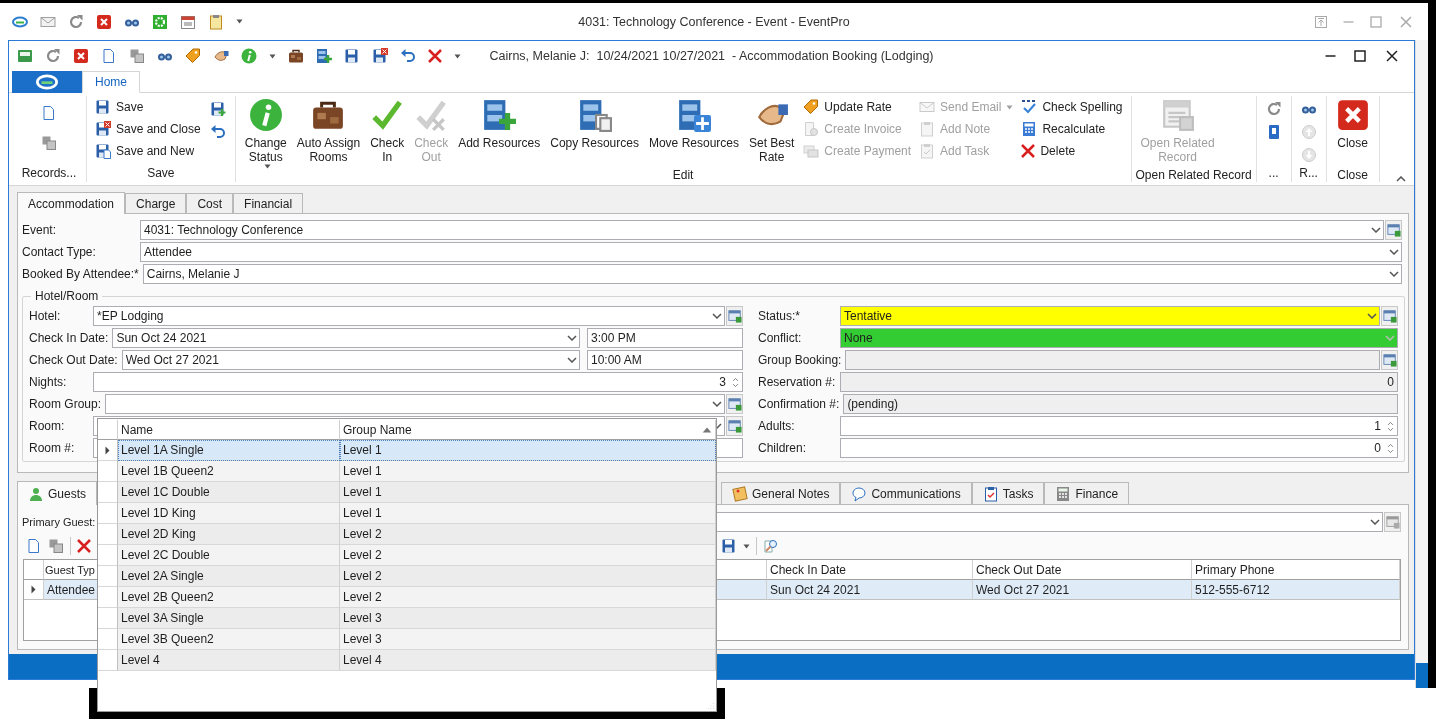 Image resolution: width=1436 pixels, height=719 pixels. I want to click on input-field: (pending), so click(1120, 404).